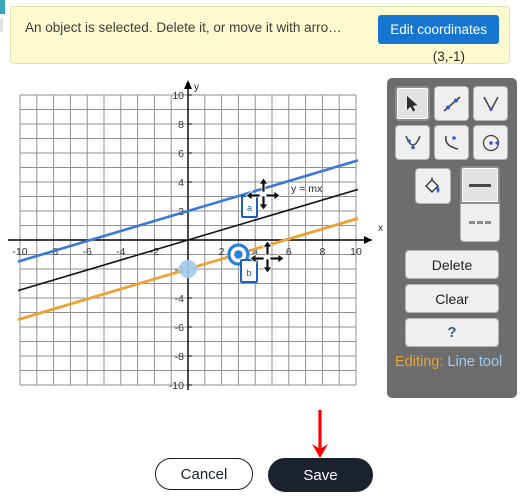 The image size is (521, 502). I want to click on y-axis-arrow, so click(188, 84).